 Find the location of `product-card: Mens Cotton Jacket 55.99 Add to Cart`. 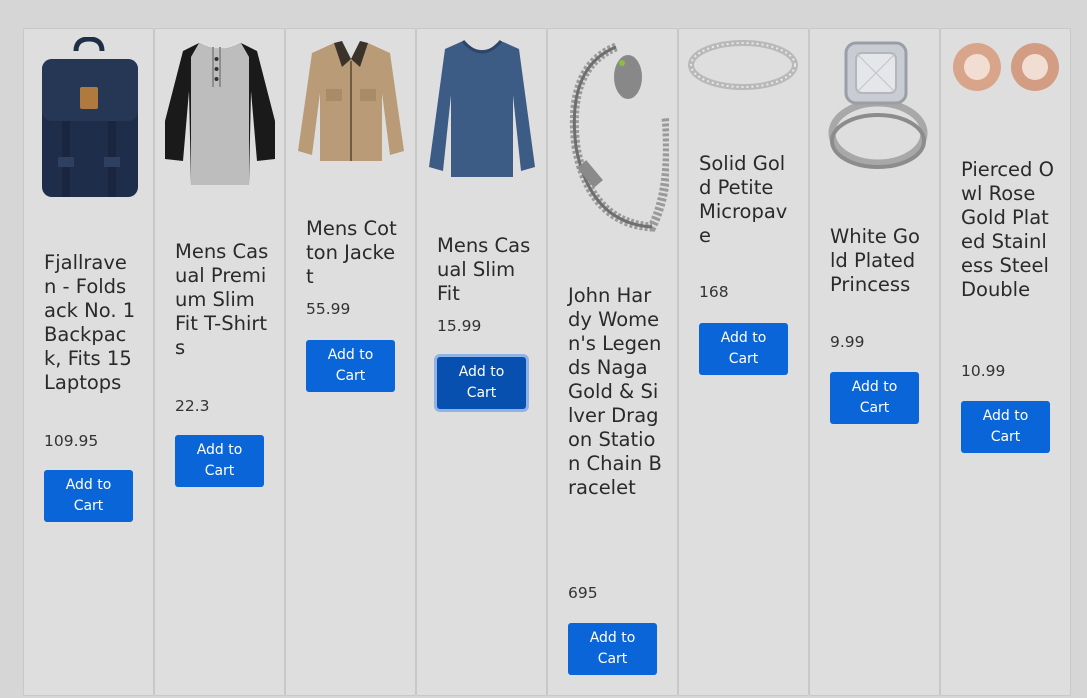

product-card: Mens Cotton Jacket 55.99 Add to Cart is located at coordinates (350, 362).